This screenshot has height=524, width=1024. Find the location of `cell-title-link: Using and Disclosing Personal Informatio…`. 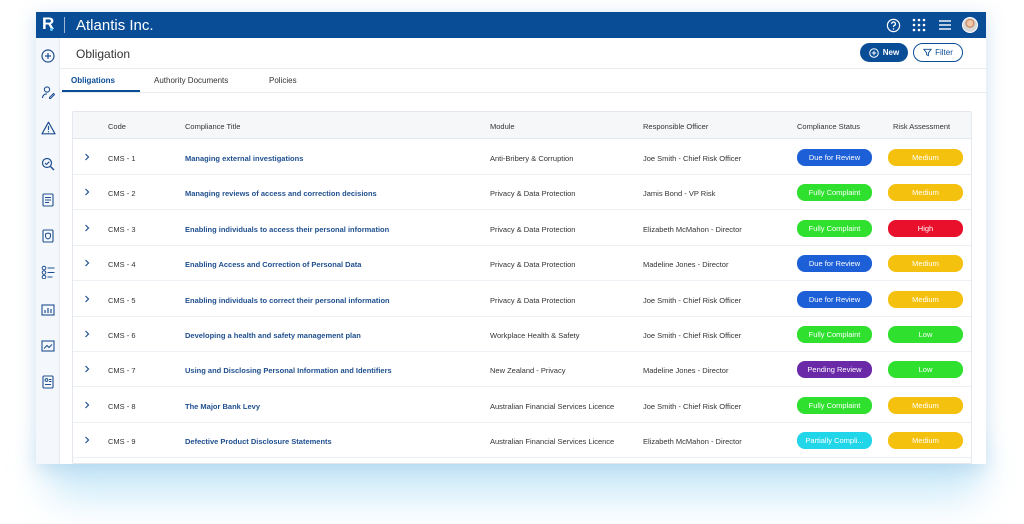

cell-title-link: Using and Disclosing Personal Informatio… is located at coordinates (288, 370).